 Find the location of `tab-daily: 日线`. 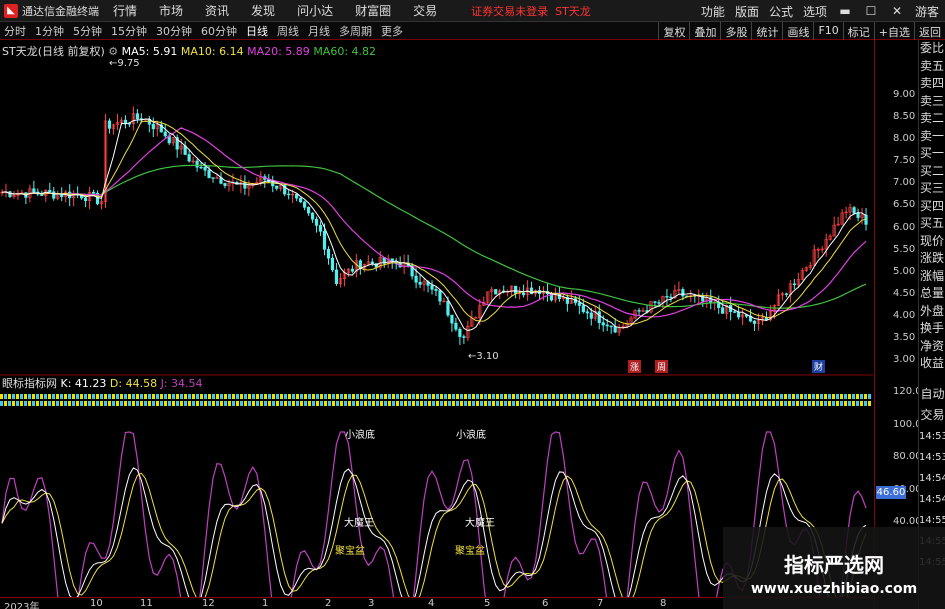

tab-daily: 日线 is located at coordinates (257, 31).